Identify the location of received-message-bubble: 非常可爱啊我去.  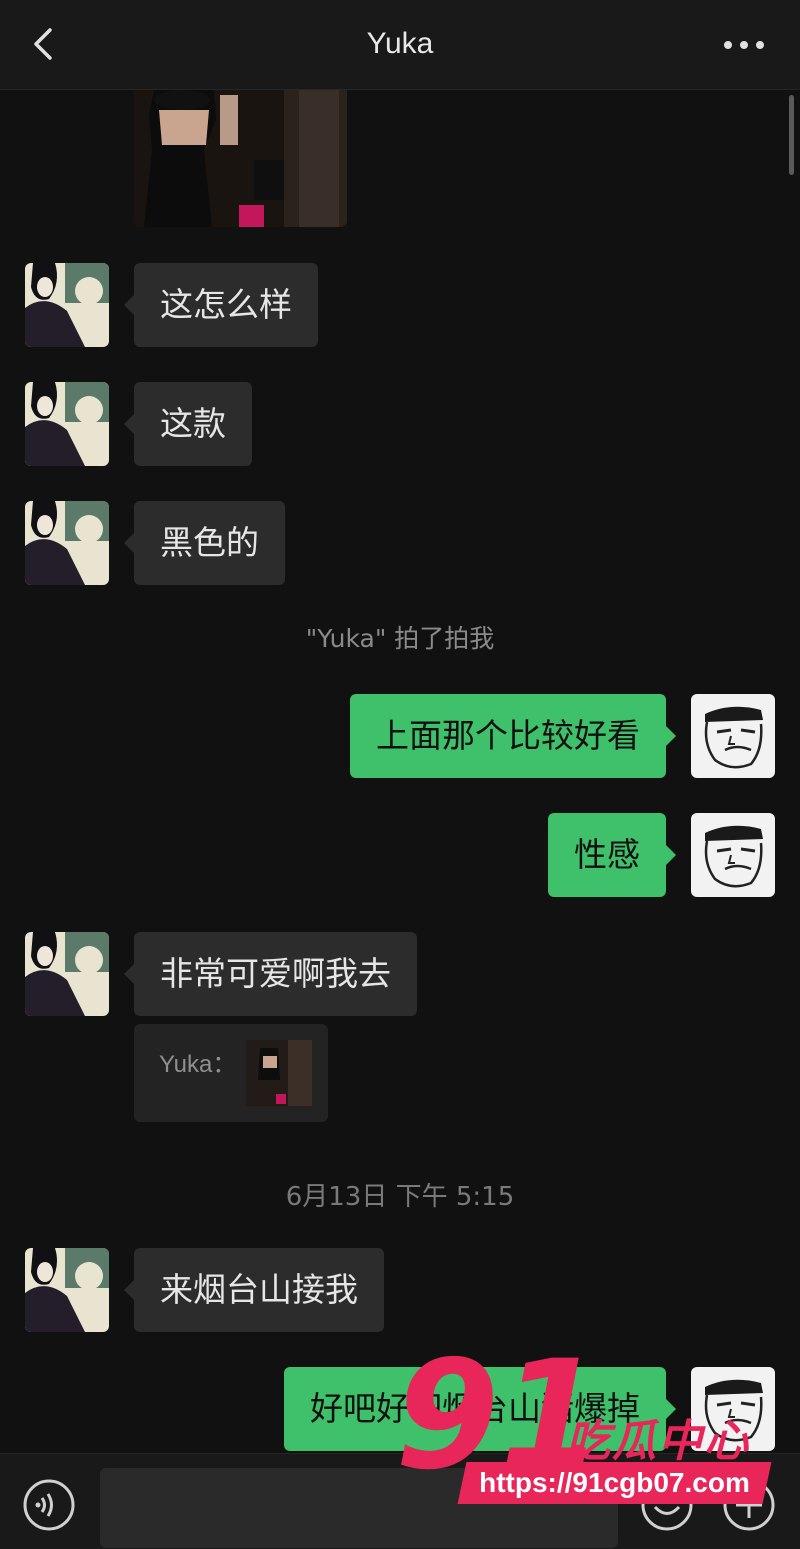
(270, 974).